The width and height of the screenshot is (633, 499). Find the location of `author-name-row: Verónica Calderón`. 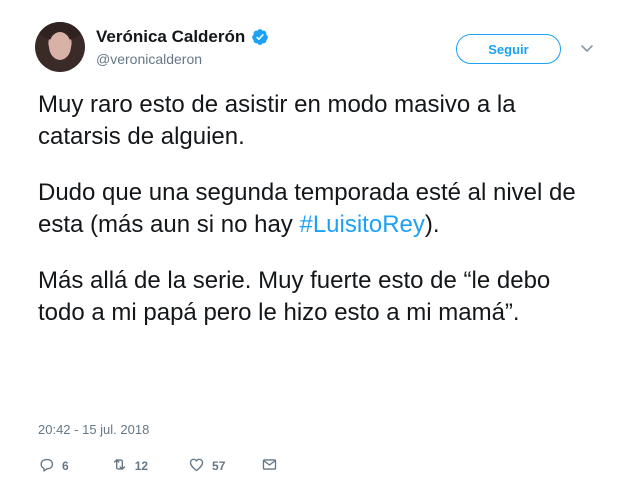

author-name-row: Verónica Calderón is located at coordinates (182, 37).